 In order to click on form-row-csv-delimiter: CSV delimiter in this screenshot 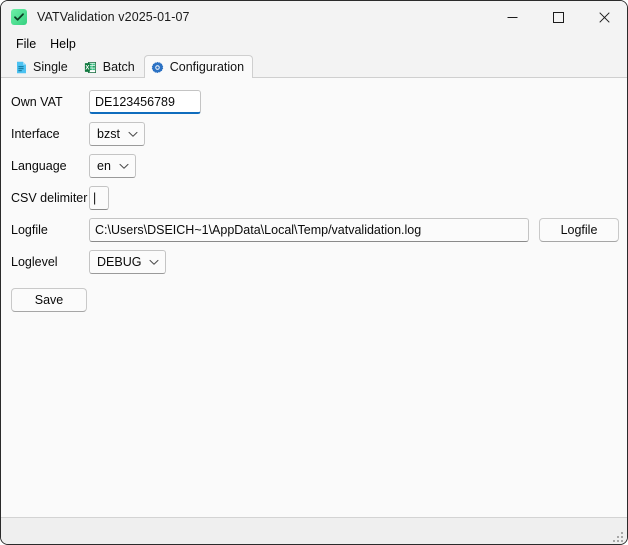, I will do `click(314, 198)`.